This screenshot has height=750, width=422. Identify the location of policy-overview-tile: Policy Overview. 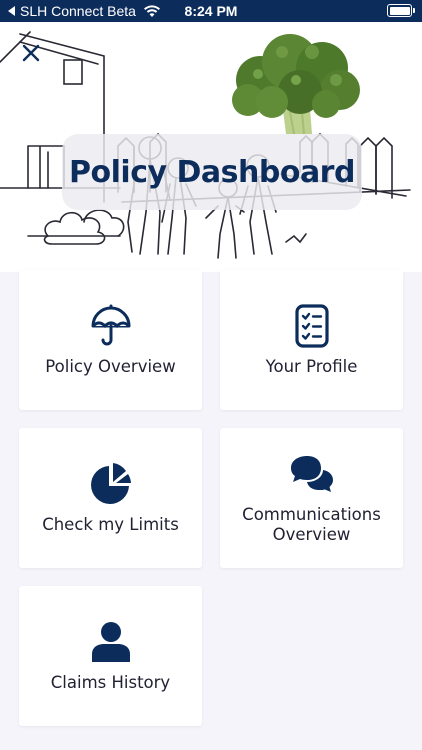
(110, 340).